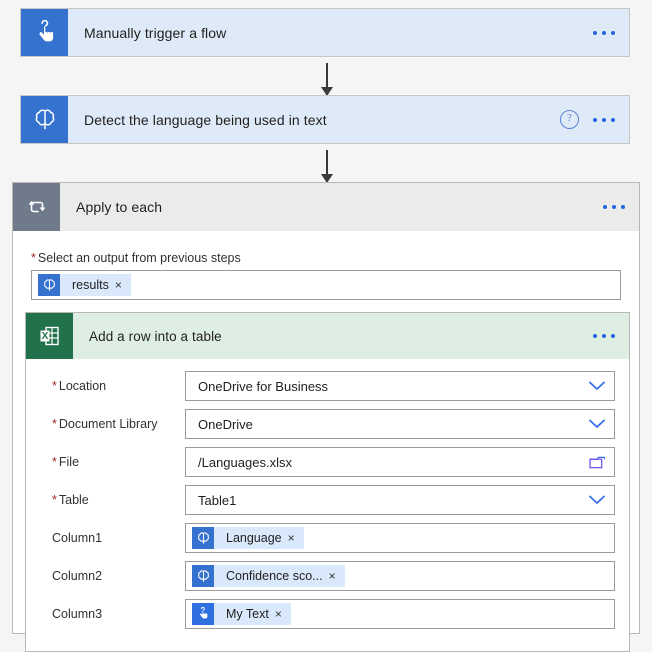  I want to click on field-label-file: * File, so click(112, 462).